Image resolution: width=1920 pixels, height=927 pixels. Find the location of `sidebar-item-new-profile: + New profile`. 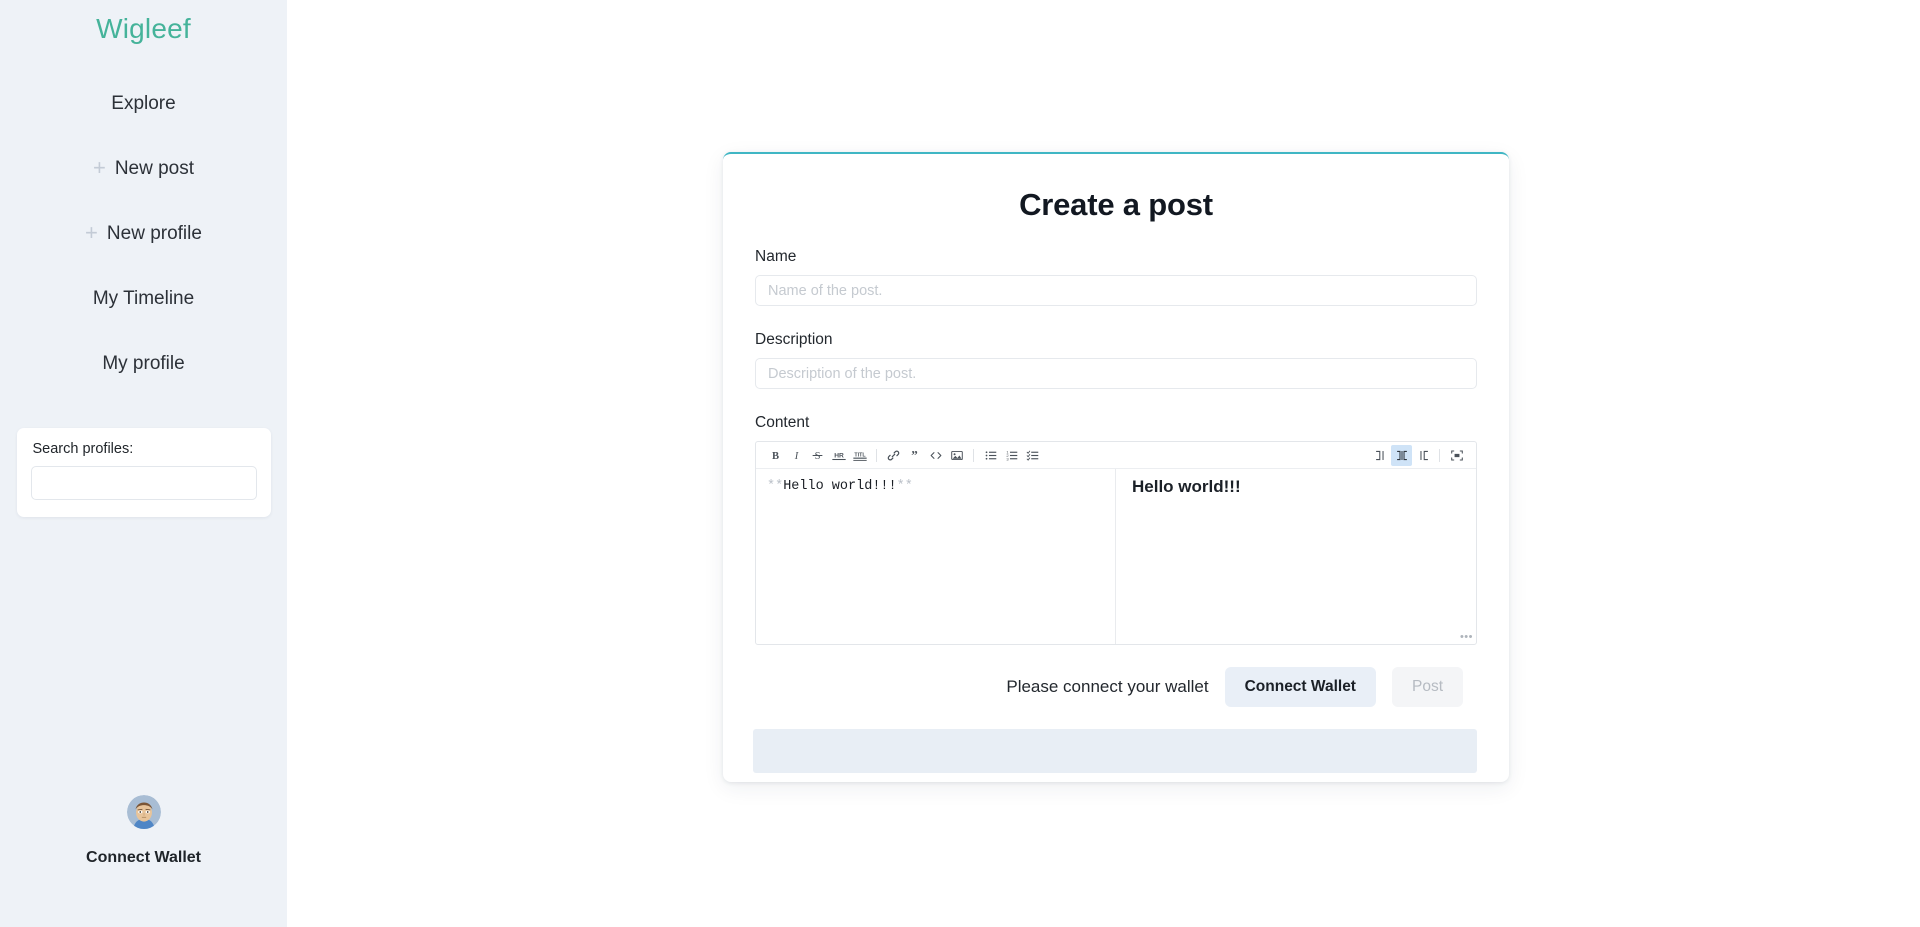

sidebar-item-new-profile: + New profile is located at coordinates (143, 234).